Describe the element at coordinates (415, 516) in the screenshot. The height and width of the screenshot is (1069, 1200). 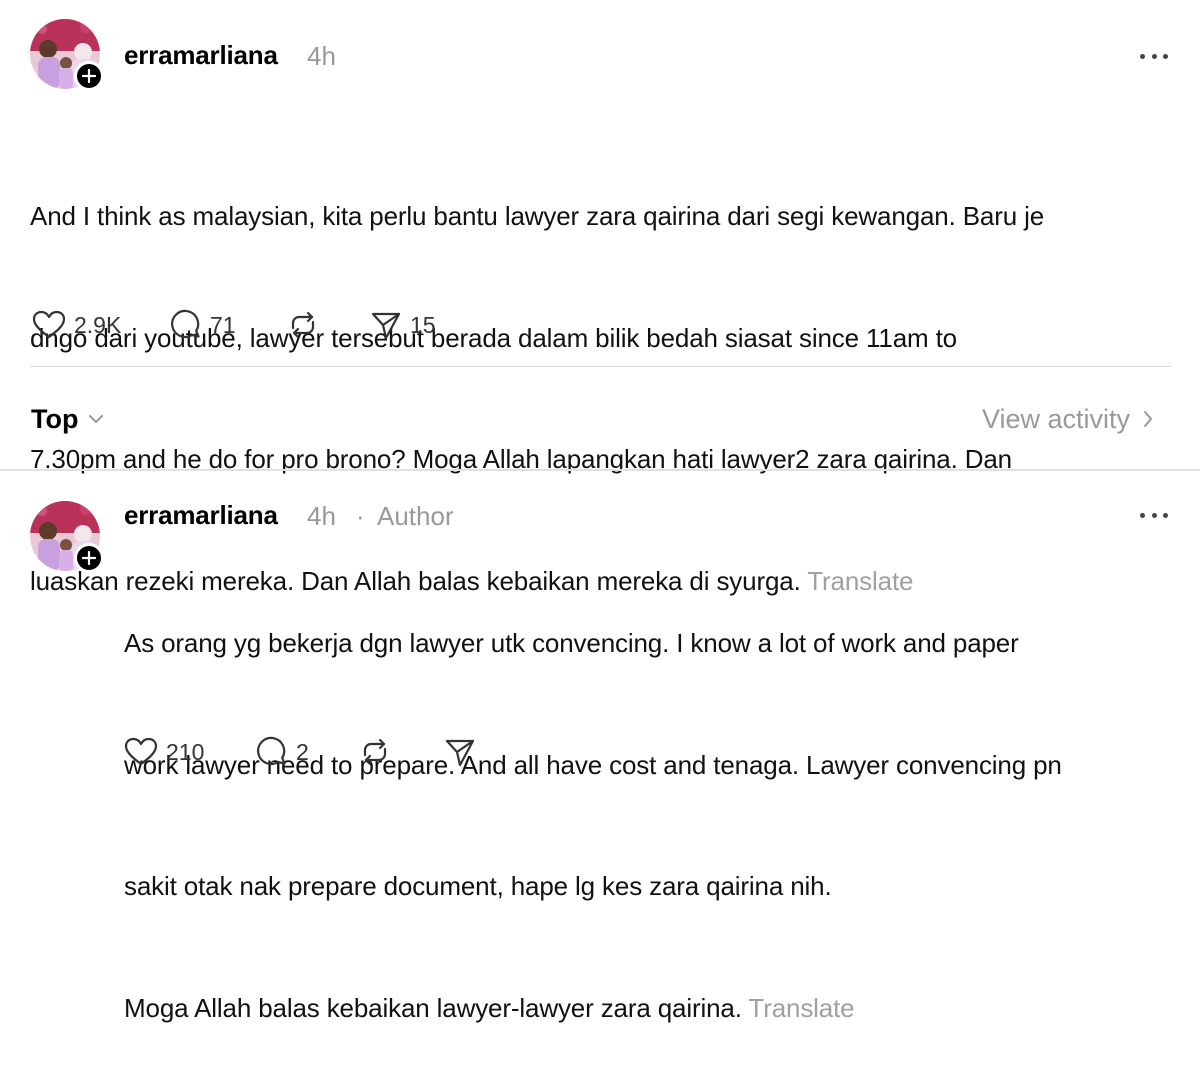
I see `author-badge: Author` at that location.